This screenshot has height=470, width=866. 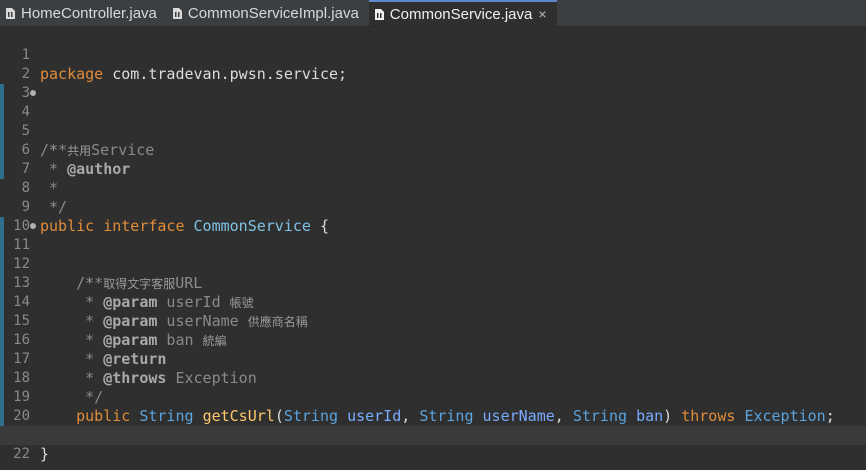 I want to click on code-line: 6 * @author, so click(x=433, y=150).